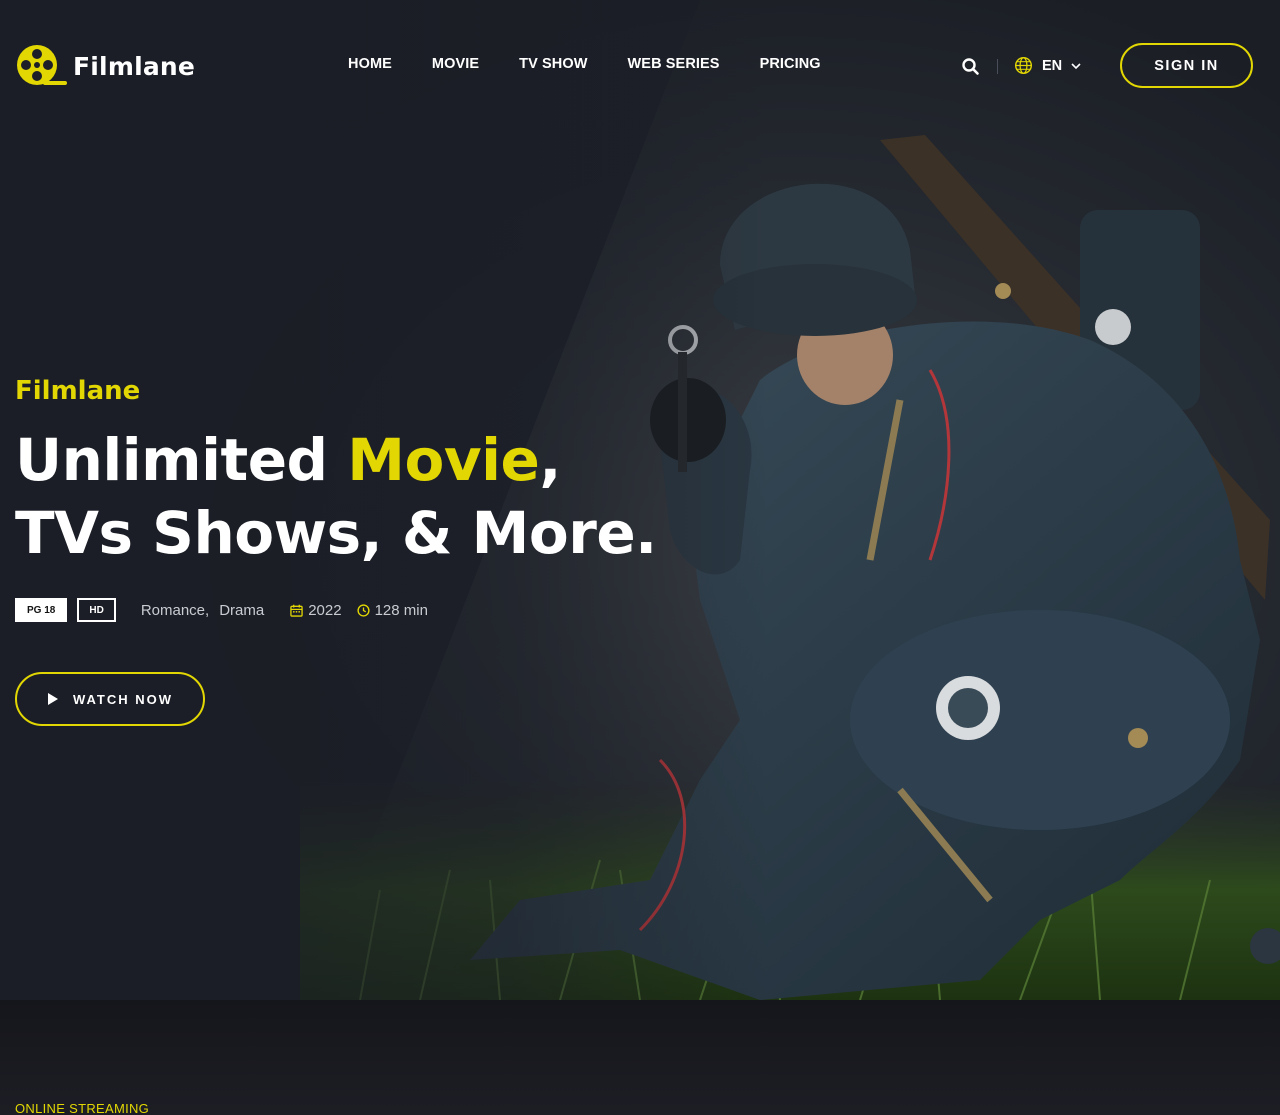 This screenshot has height=1115, width=1280. What do you see at coordinates (1052, 65) in the screenshot?
I see `language-label: EN` at bounding box center [1052, 65].